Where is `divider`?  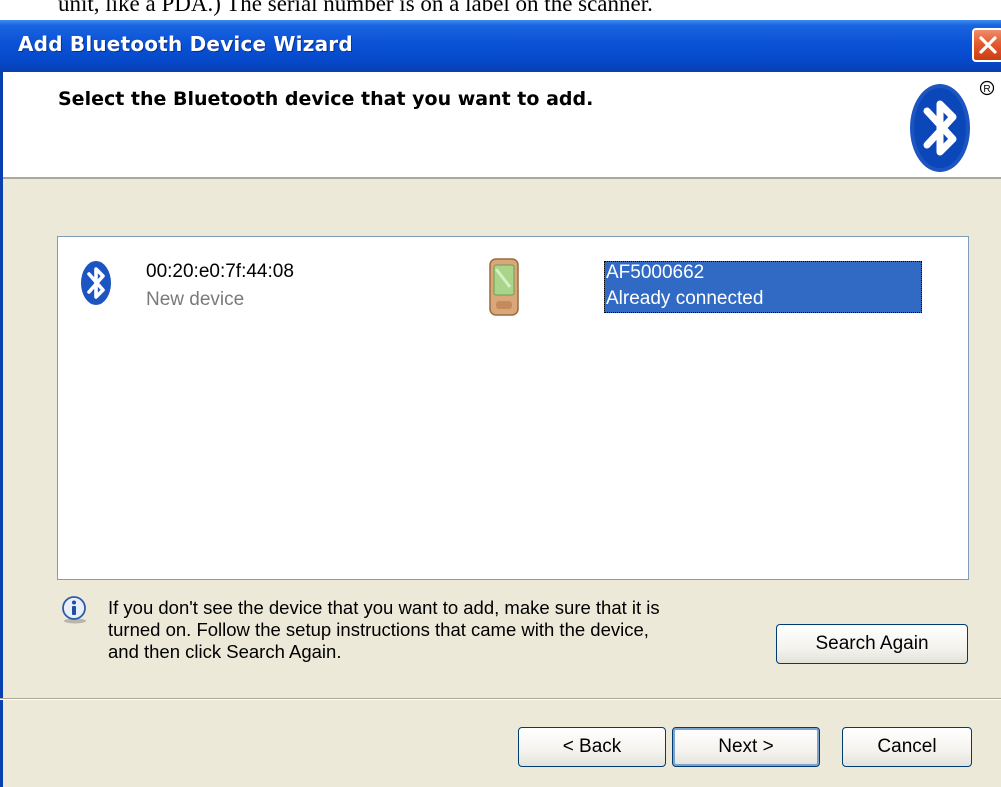
divider is located at coordinates (500, 699).